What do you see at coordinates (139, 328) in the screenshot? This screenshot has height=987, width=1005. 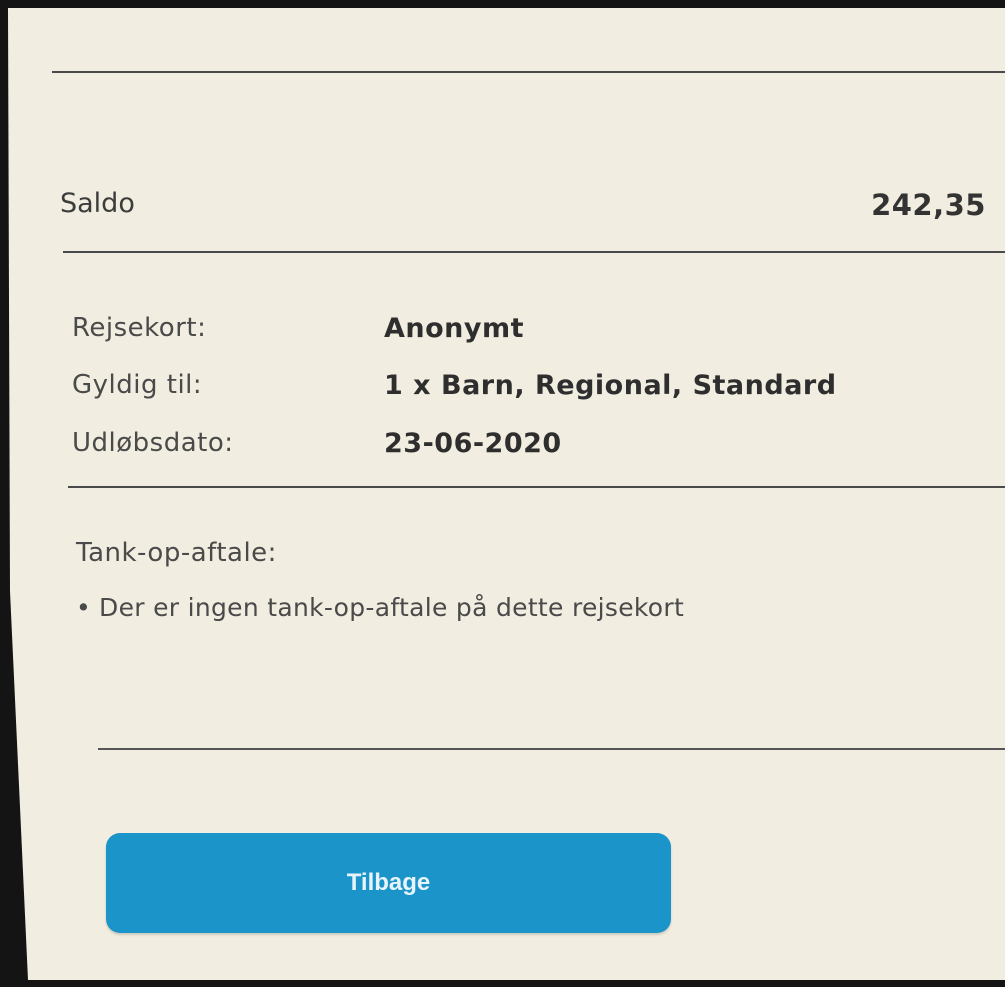 I see `card-type-label: Rejsekort:` at bounding box center [139, 328].